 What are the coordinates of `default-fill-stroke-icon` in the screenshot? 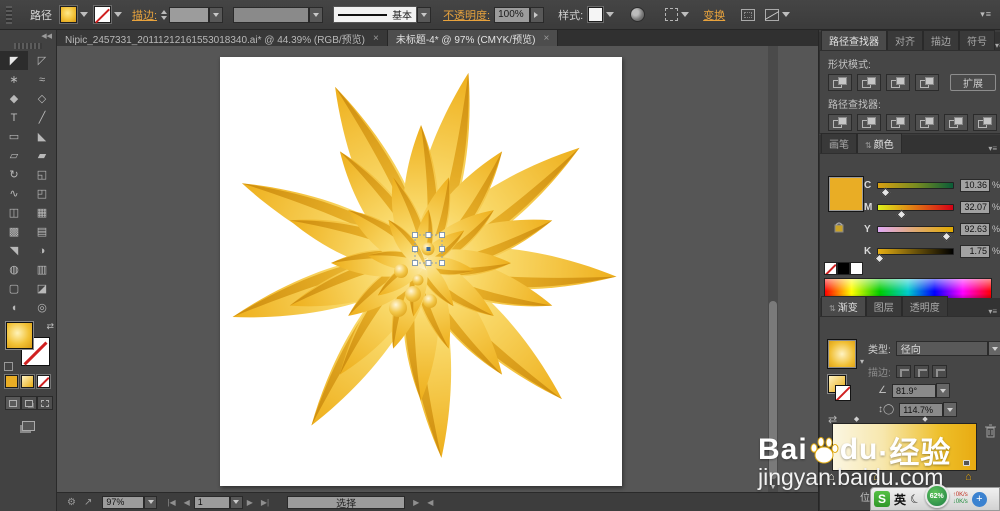 It's located at (8, 366).